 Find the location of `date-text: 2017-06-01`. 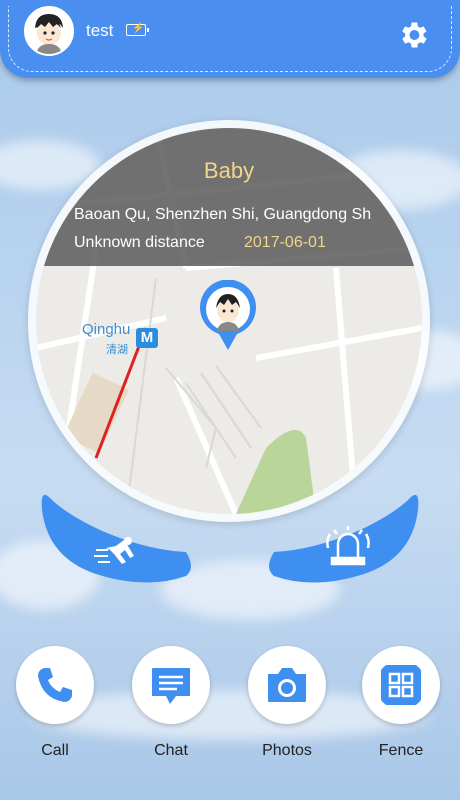

date-text: 2017-06-01 is located at coordinates (285, 242).